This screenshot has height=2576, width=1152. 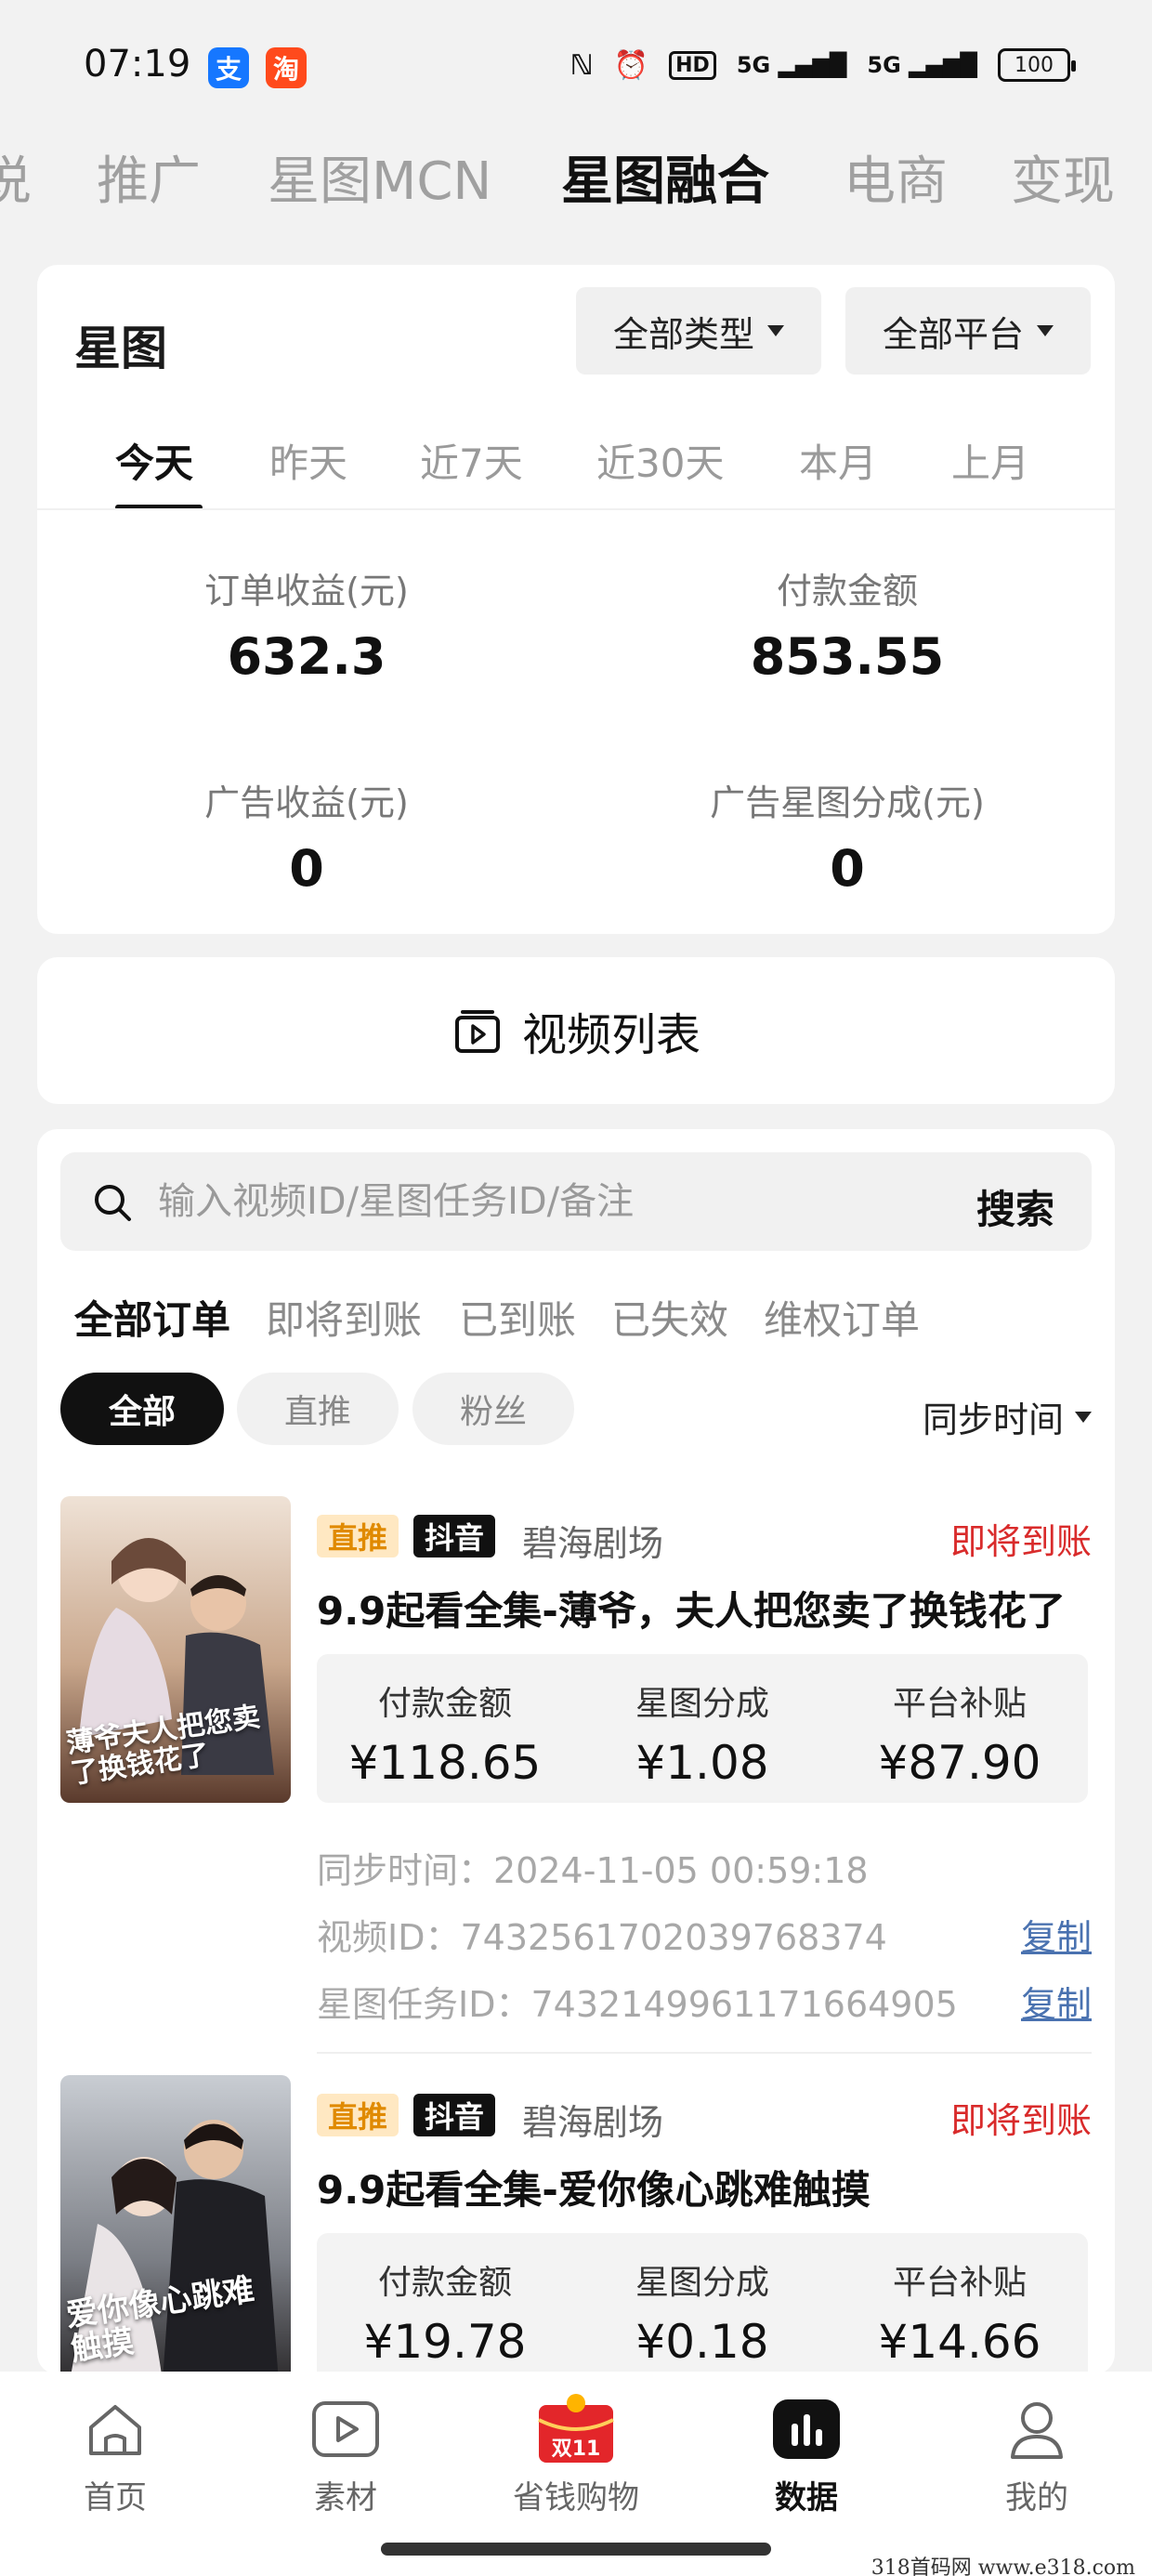 I want to click on video-id: 视频ID：7432561702039768374, so click(x=602, y=1937).